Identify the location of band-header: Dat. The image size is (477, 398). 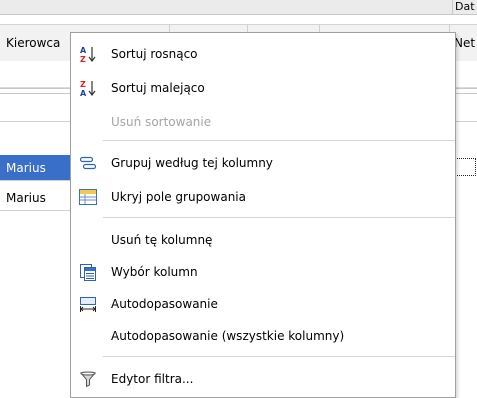
(238, 7).